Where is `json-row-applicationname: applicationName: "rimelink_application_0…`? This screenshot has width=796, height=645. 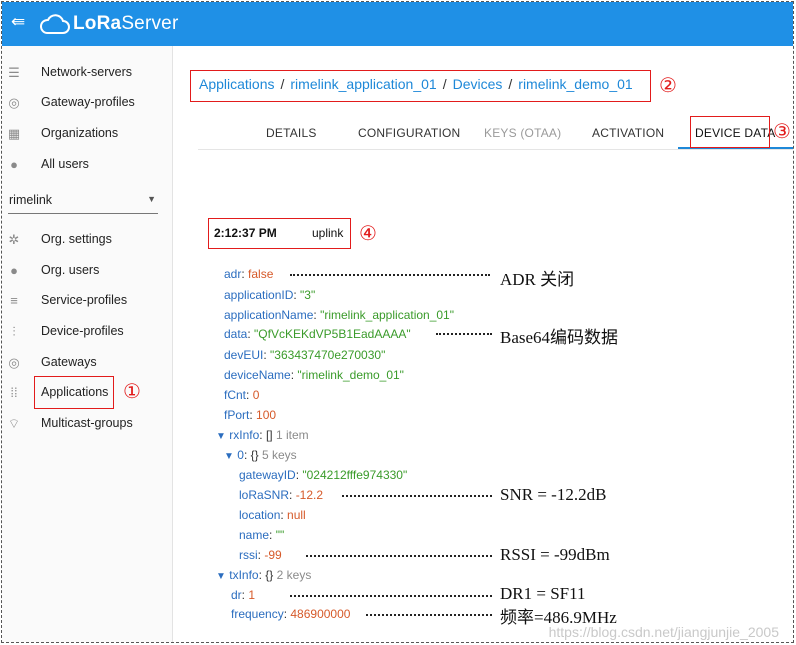 json-row-applicationname: applicationName: "rimelink_application_0… is located at coordinates (339, 315).